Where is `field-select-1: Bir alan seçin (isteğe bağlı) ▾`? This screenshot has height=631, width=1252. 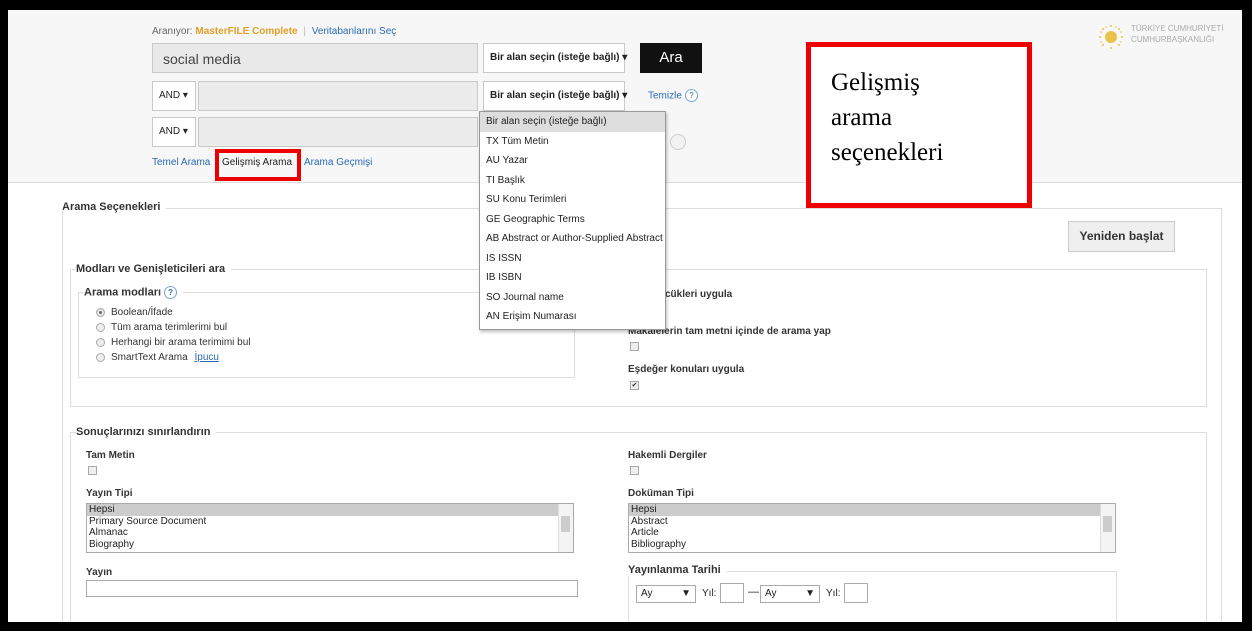
field-select-1: Bir alan seçin (isteğe bağlı) ▾ is located at coordinates (555, 58).